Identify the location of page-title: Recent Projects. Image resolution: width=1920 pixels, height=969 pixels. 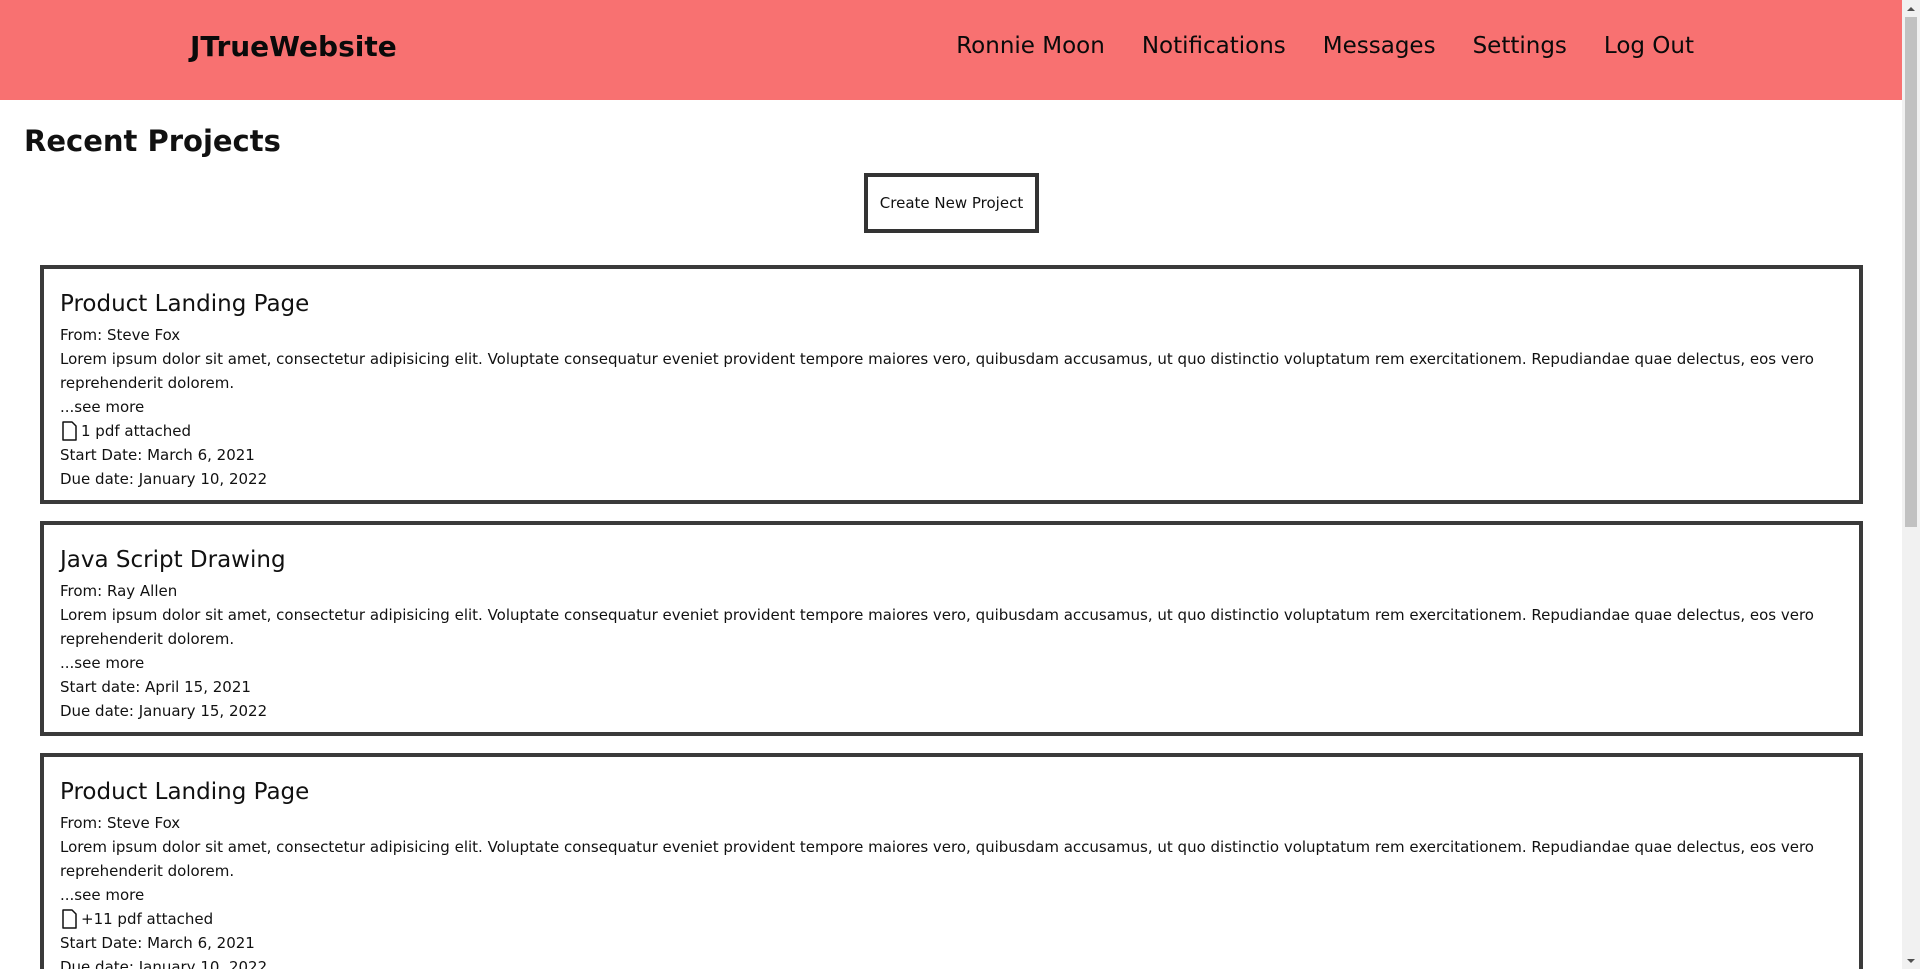
(152, 141).